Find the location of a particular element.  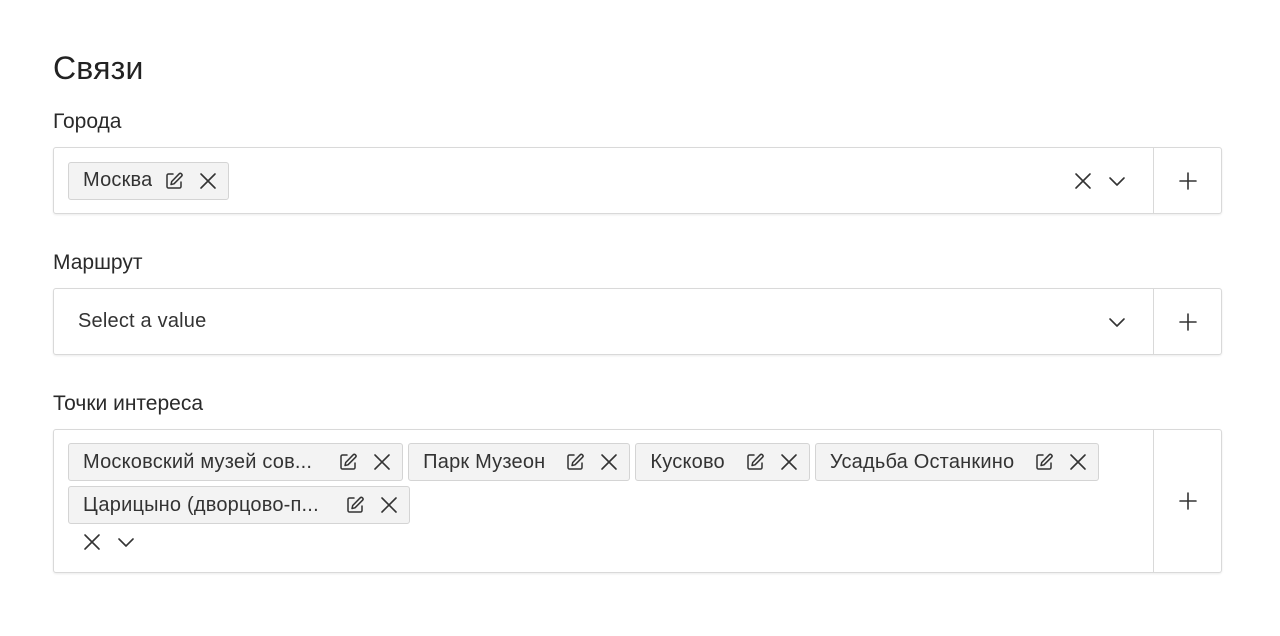

page-title: Связи is located at coordinates (98, 68).